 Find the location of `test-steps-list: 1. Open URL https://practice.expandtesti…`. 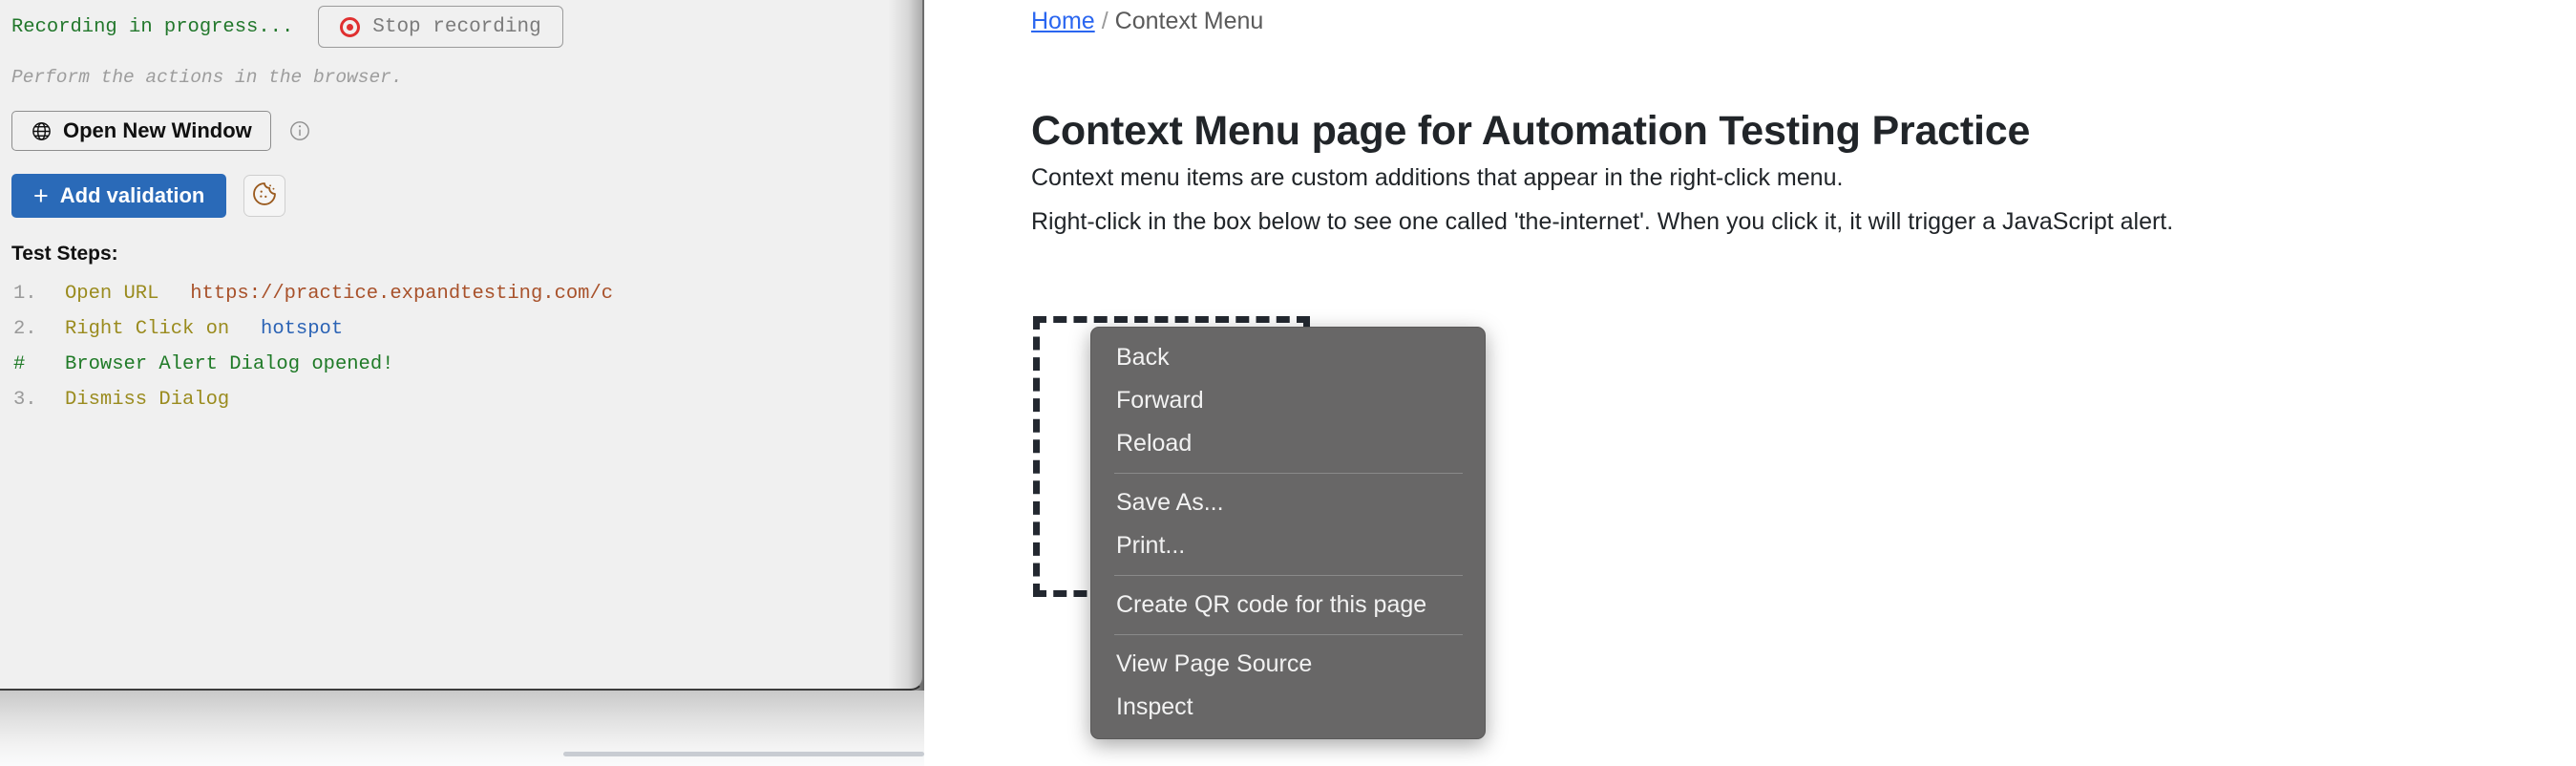

test-steps-list: 1. Open URL https://practice.expandtesti… is located at coordinates (462, 353).